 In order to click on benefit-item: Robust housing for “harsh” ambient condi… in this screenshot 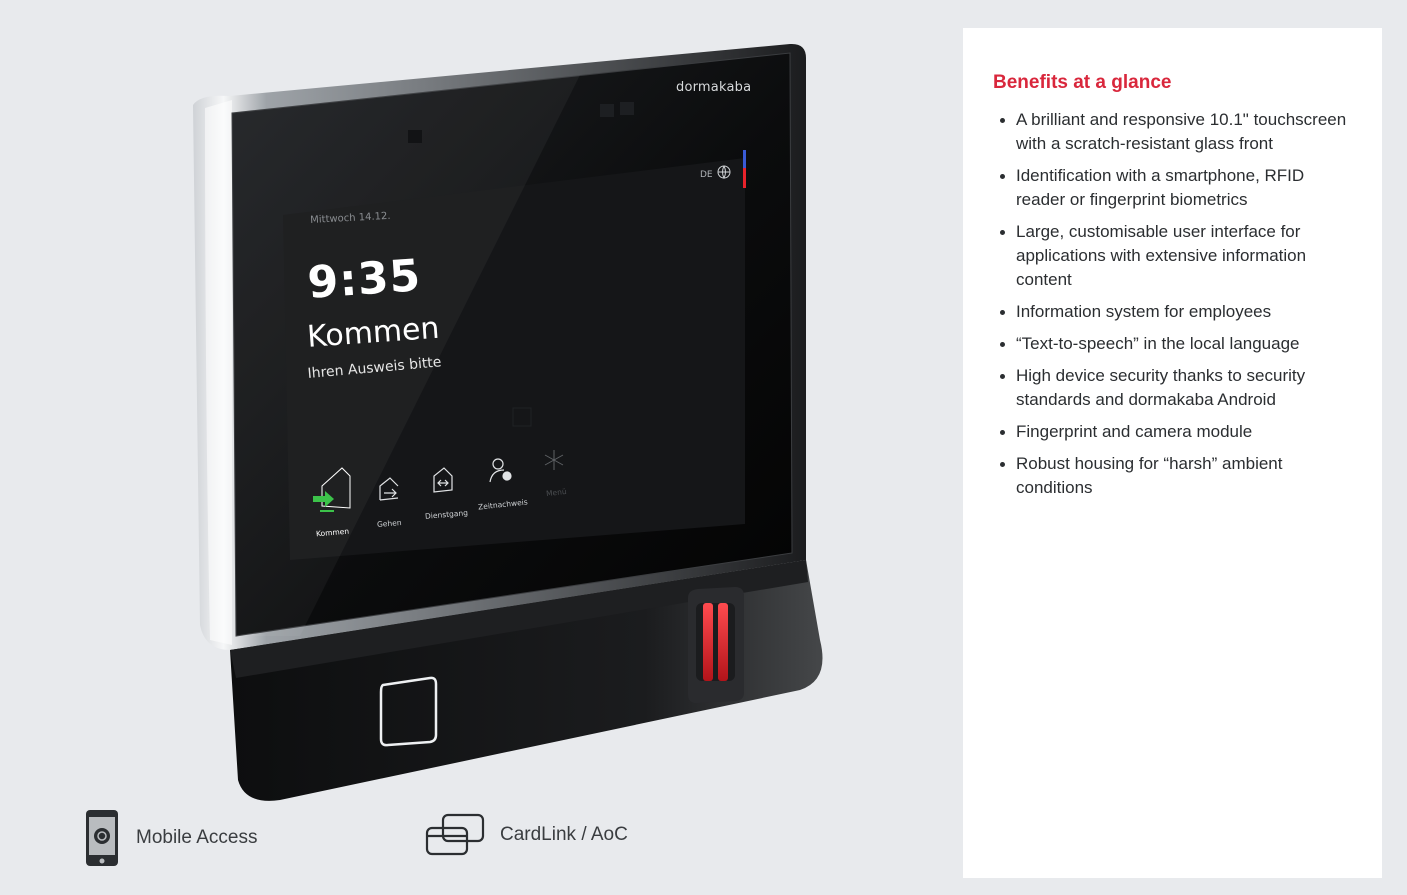, I will do `click(1172, 476)`.